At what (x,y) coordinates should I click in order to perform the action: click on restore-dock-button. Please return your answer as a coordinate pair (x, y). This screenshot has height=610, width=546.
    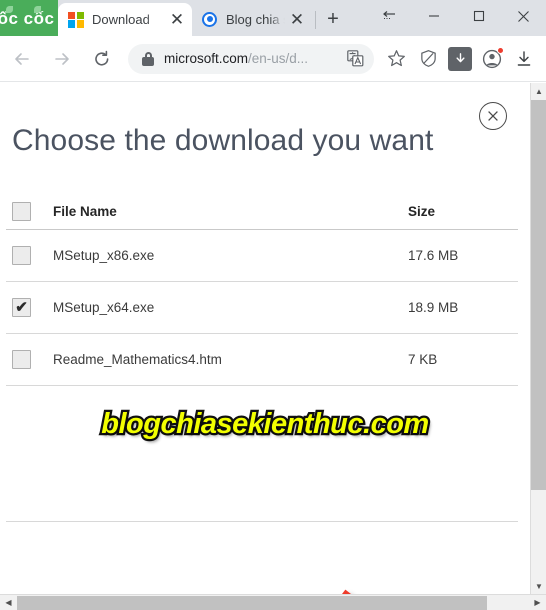
    Looking at the image, I should click on (388, 16).